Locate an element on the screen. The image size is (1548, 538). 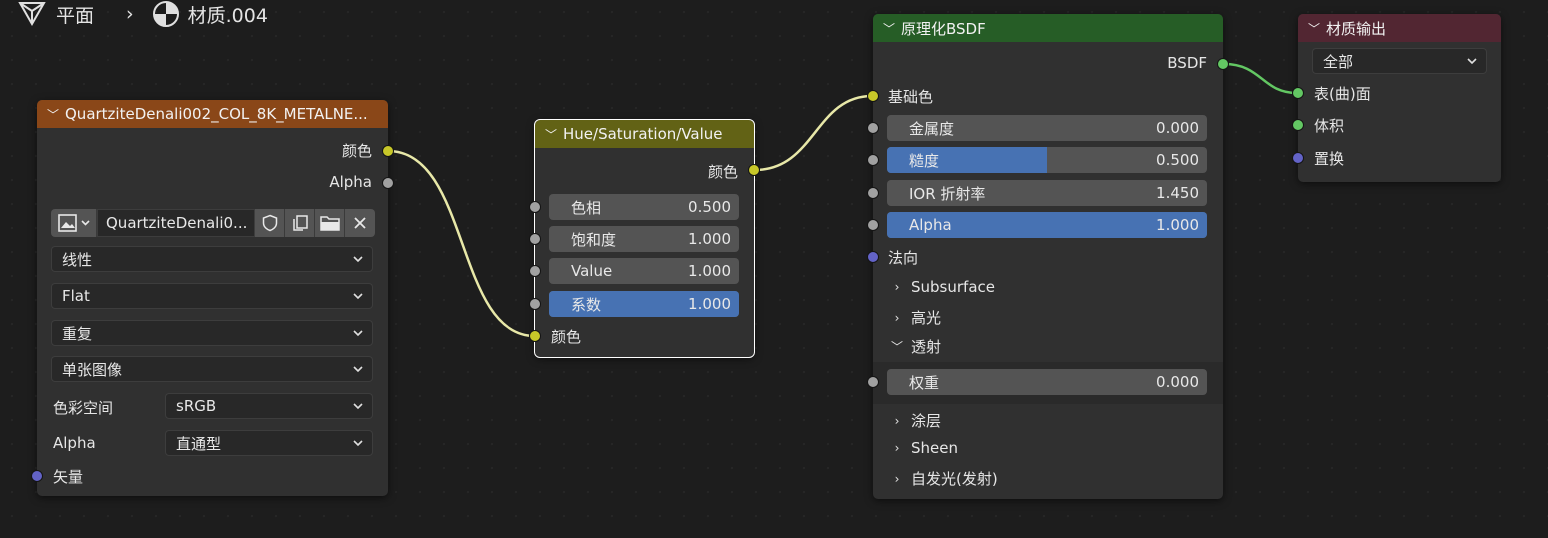
fake-user-button is located at coordinates (270, 223).